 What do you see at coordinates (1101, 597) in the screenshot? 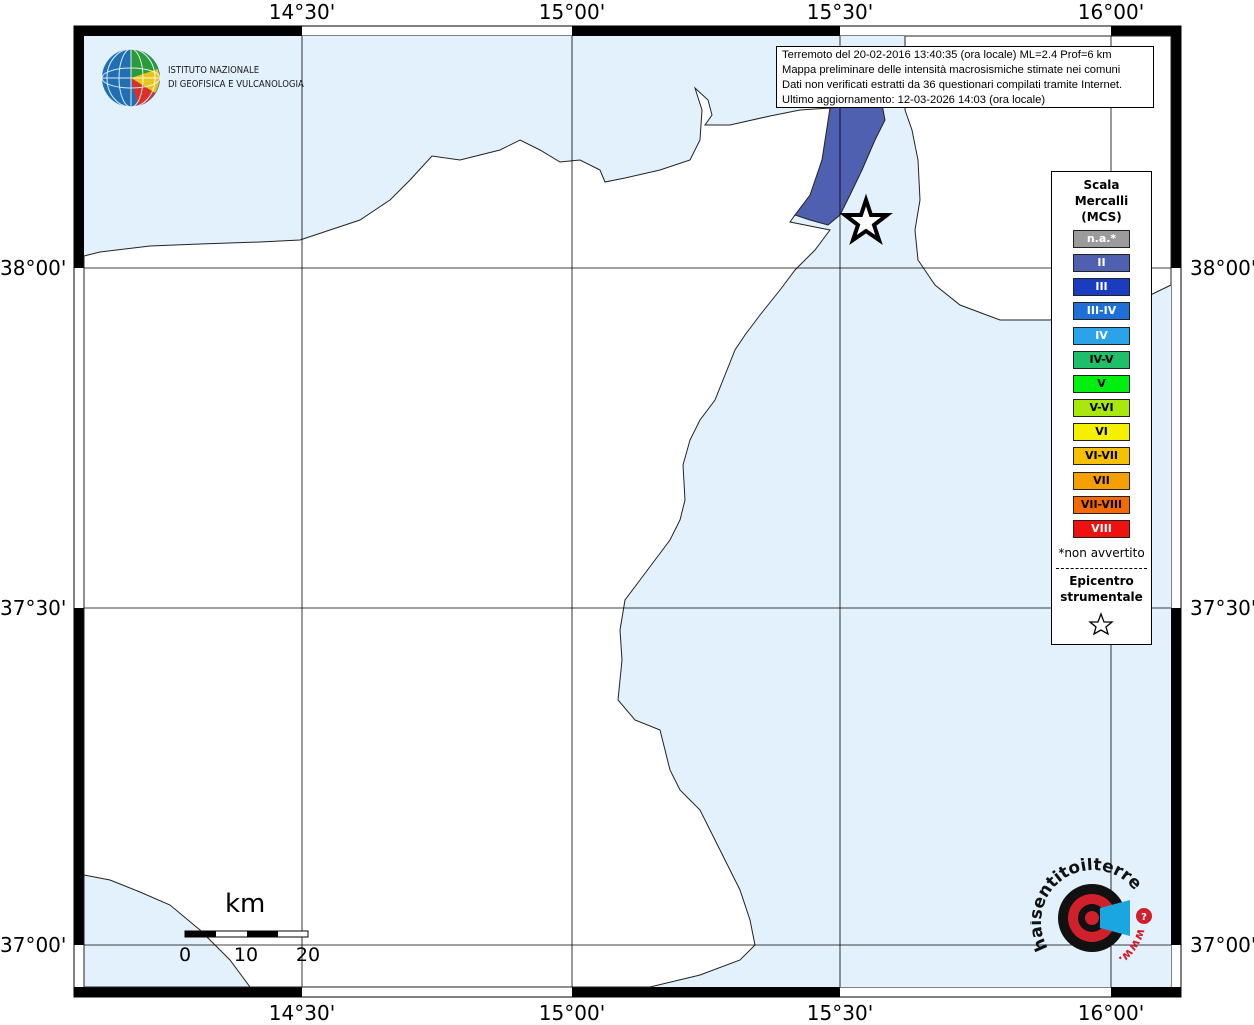
I see `legend-epicenter-line-2: strumentale` at bounding box center [1101, 597].